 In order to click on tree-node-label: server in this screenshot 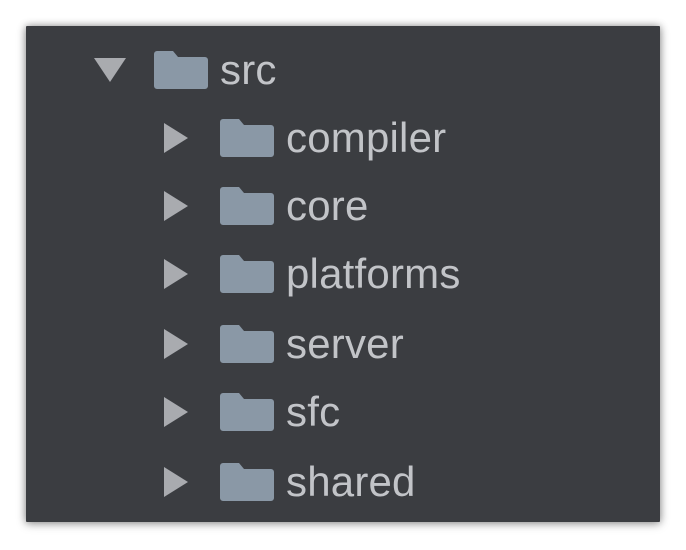, I will do `click(345, 343)`.